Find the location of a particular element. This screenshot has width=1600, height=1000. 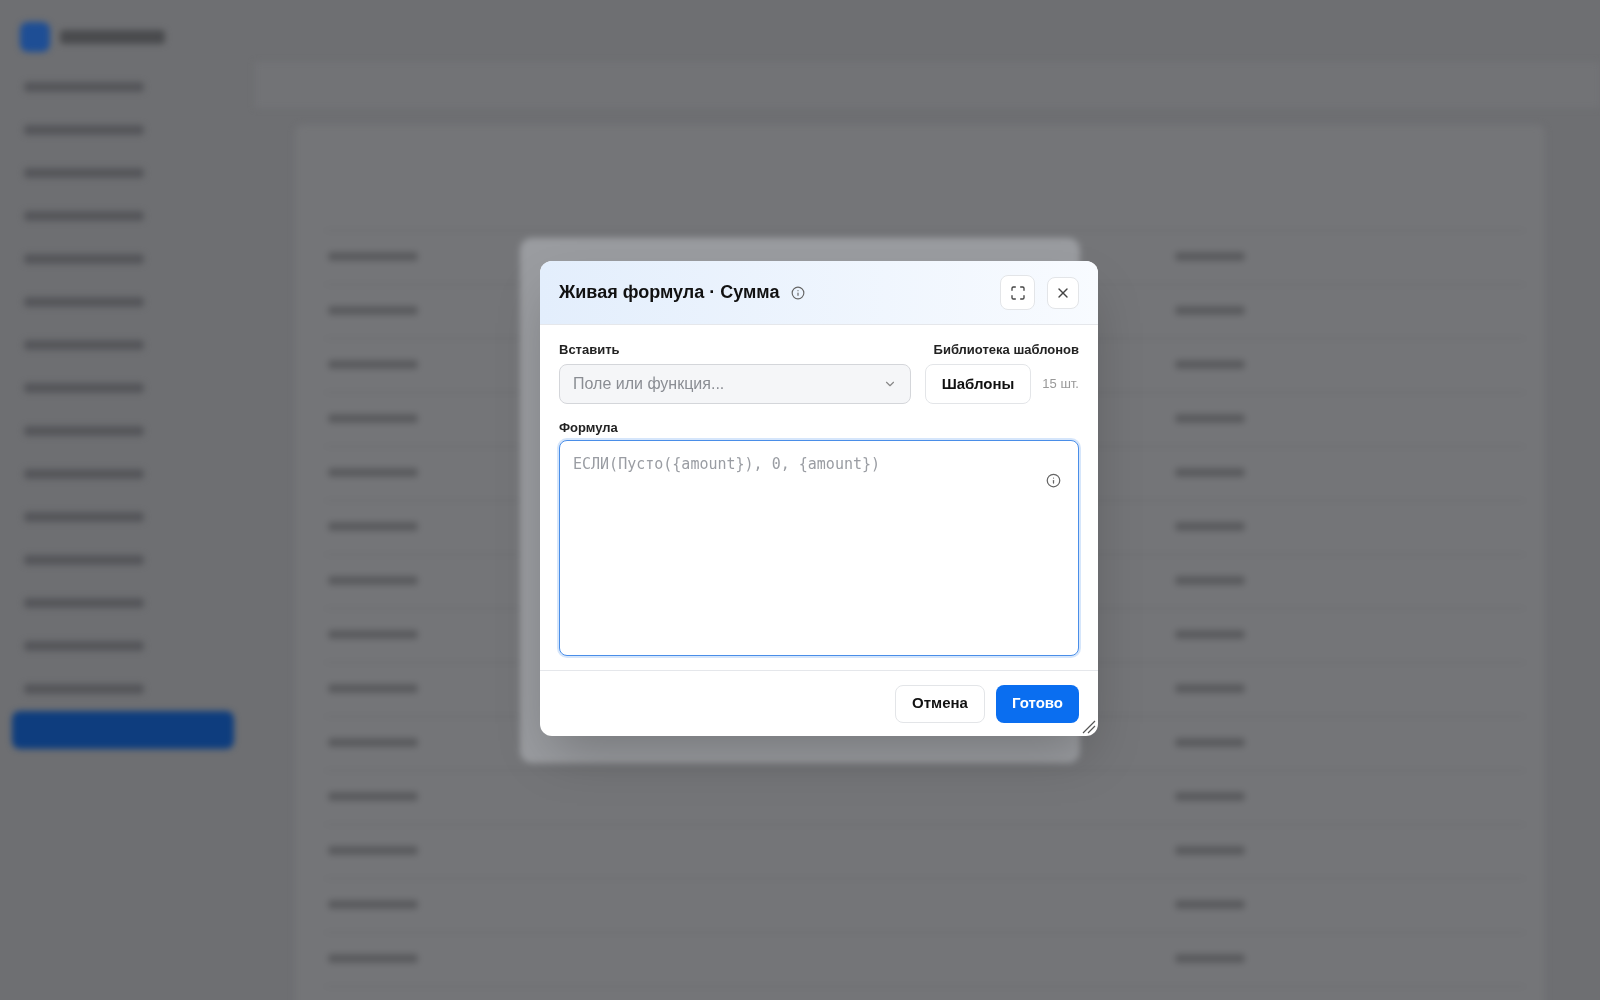

dialog-title: Живая формула · Сумма is located at coordinates (669, 292).